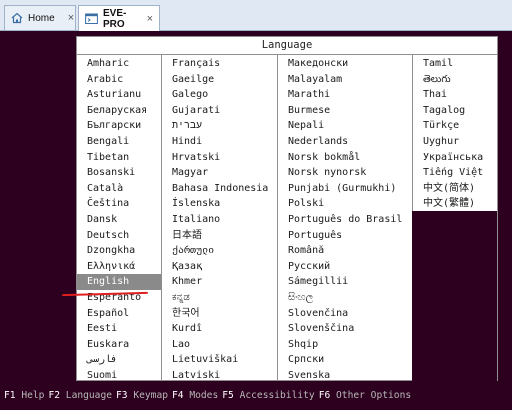 This screenshot has height=410, width=512. I want to click on language-option: Türkçe, so click(455, 126).